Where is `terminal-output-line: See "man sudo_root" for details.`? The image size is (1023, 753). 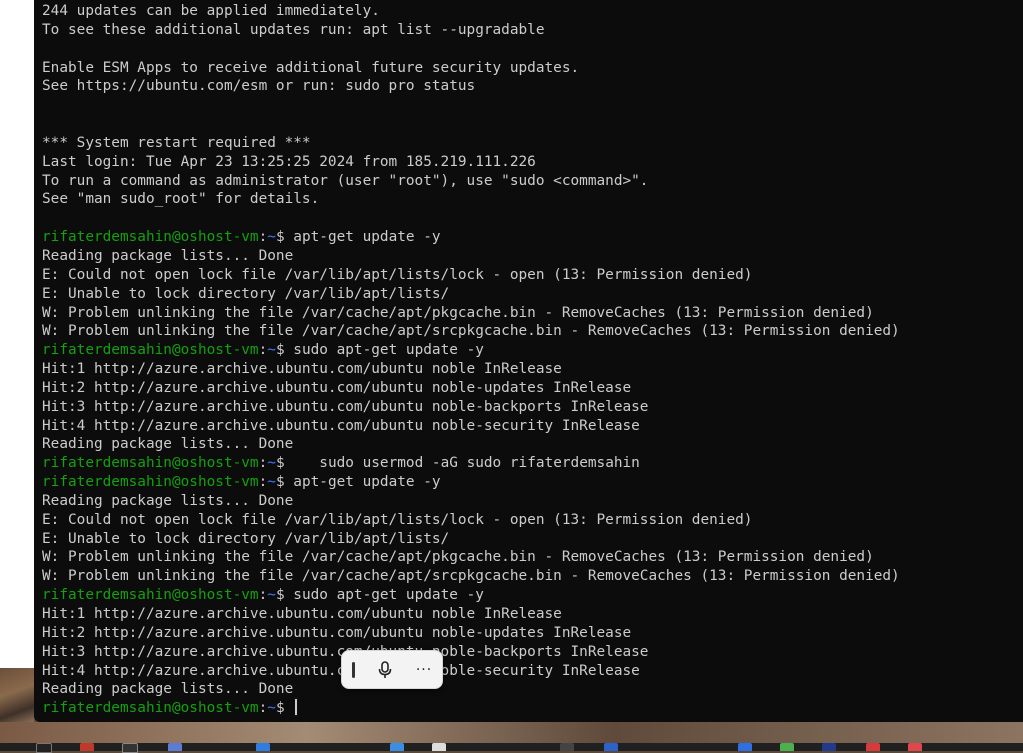 terminal-output-line: See "man sudo_root" for details. is located at coordinates (181, 199).